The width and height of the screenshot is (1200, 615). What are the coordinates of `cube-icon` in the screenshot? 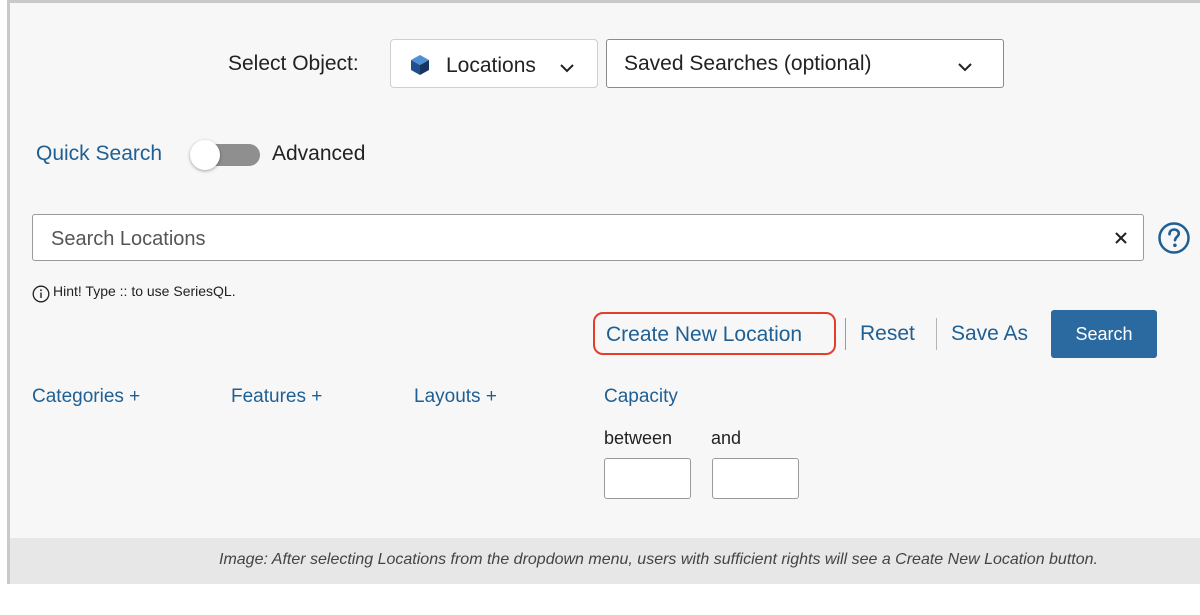 It's located at (420, 67).